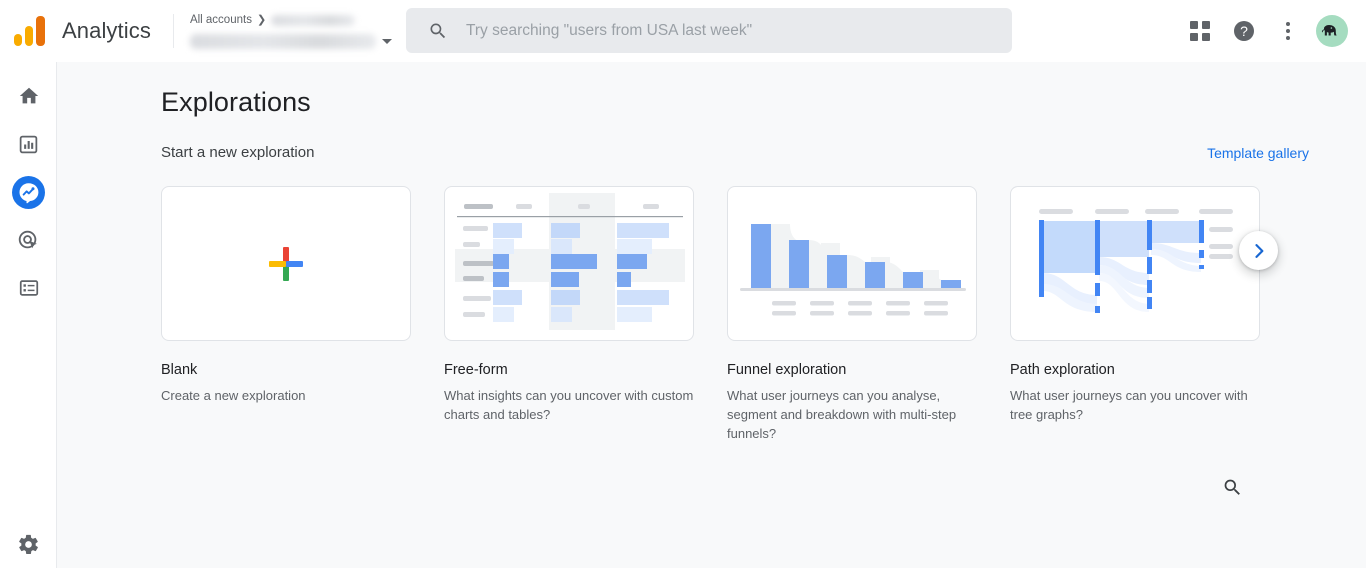  I want to click on avatar-elephant-icon, so click(1332, 31).